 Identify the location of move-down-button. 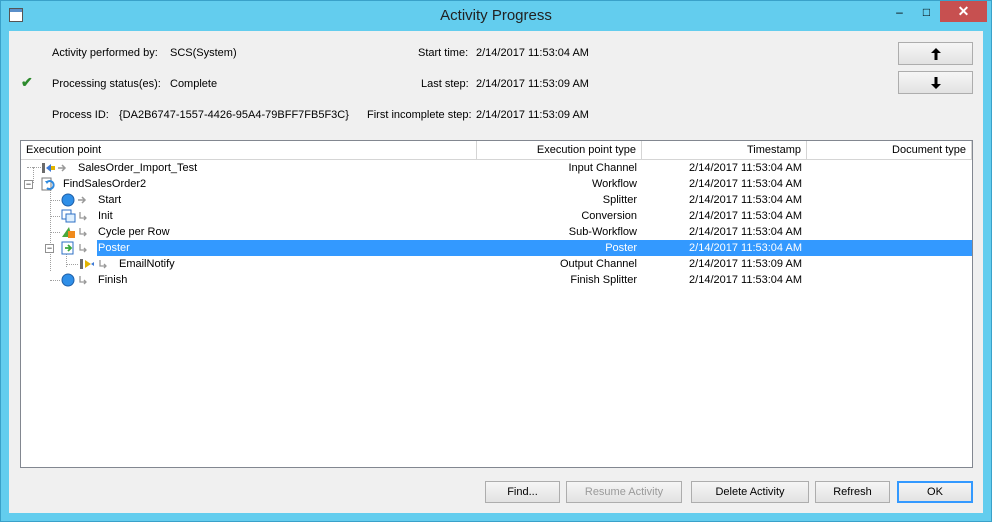
(935, 82).